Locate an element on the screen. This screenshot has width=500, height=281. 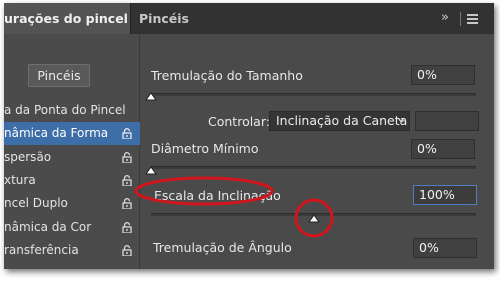
sidebar-item-brush-tip-shape: a da Ponta do Pincel is located at coordinates (72, 110).